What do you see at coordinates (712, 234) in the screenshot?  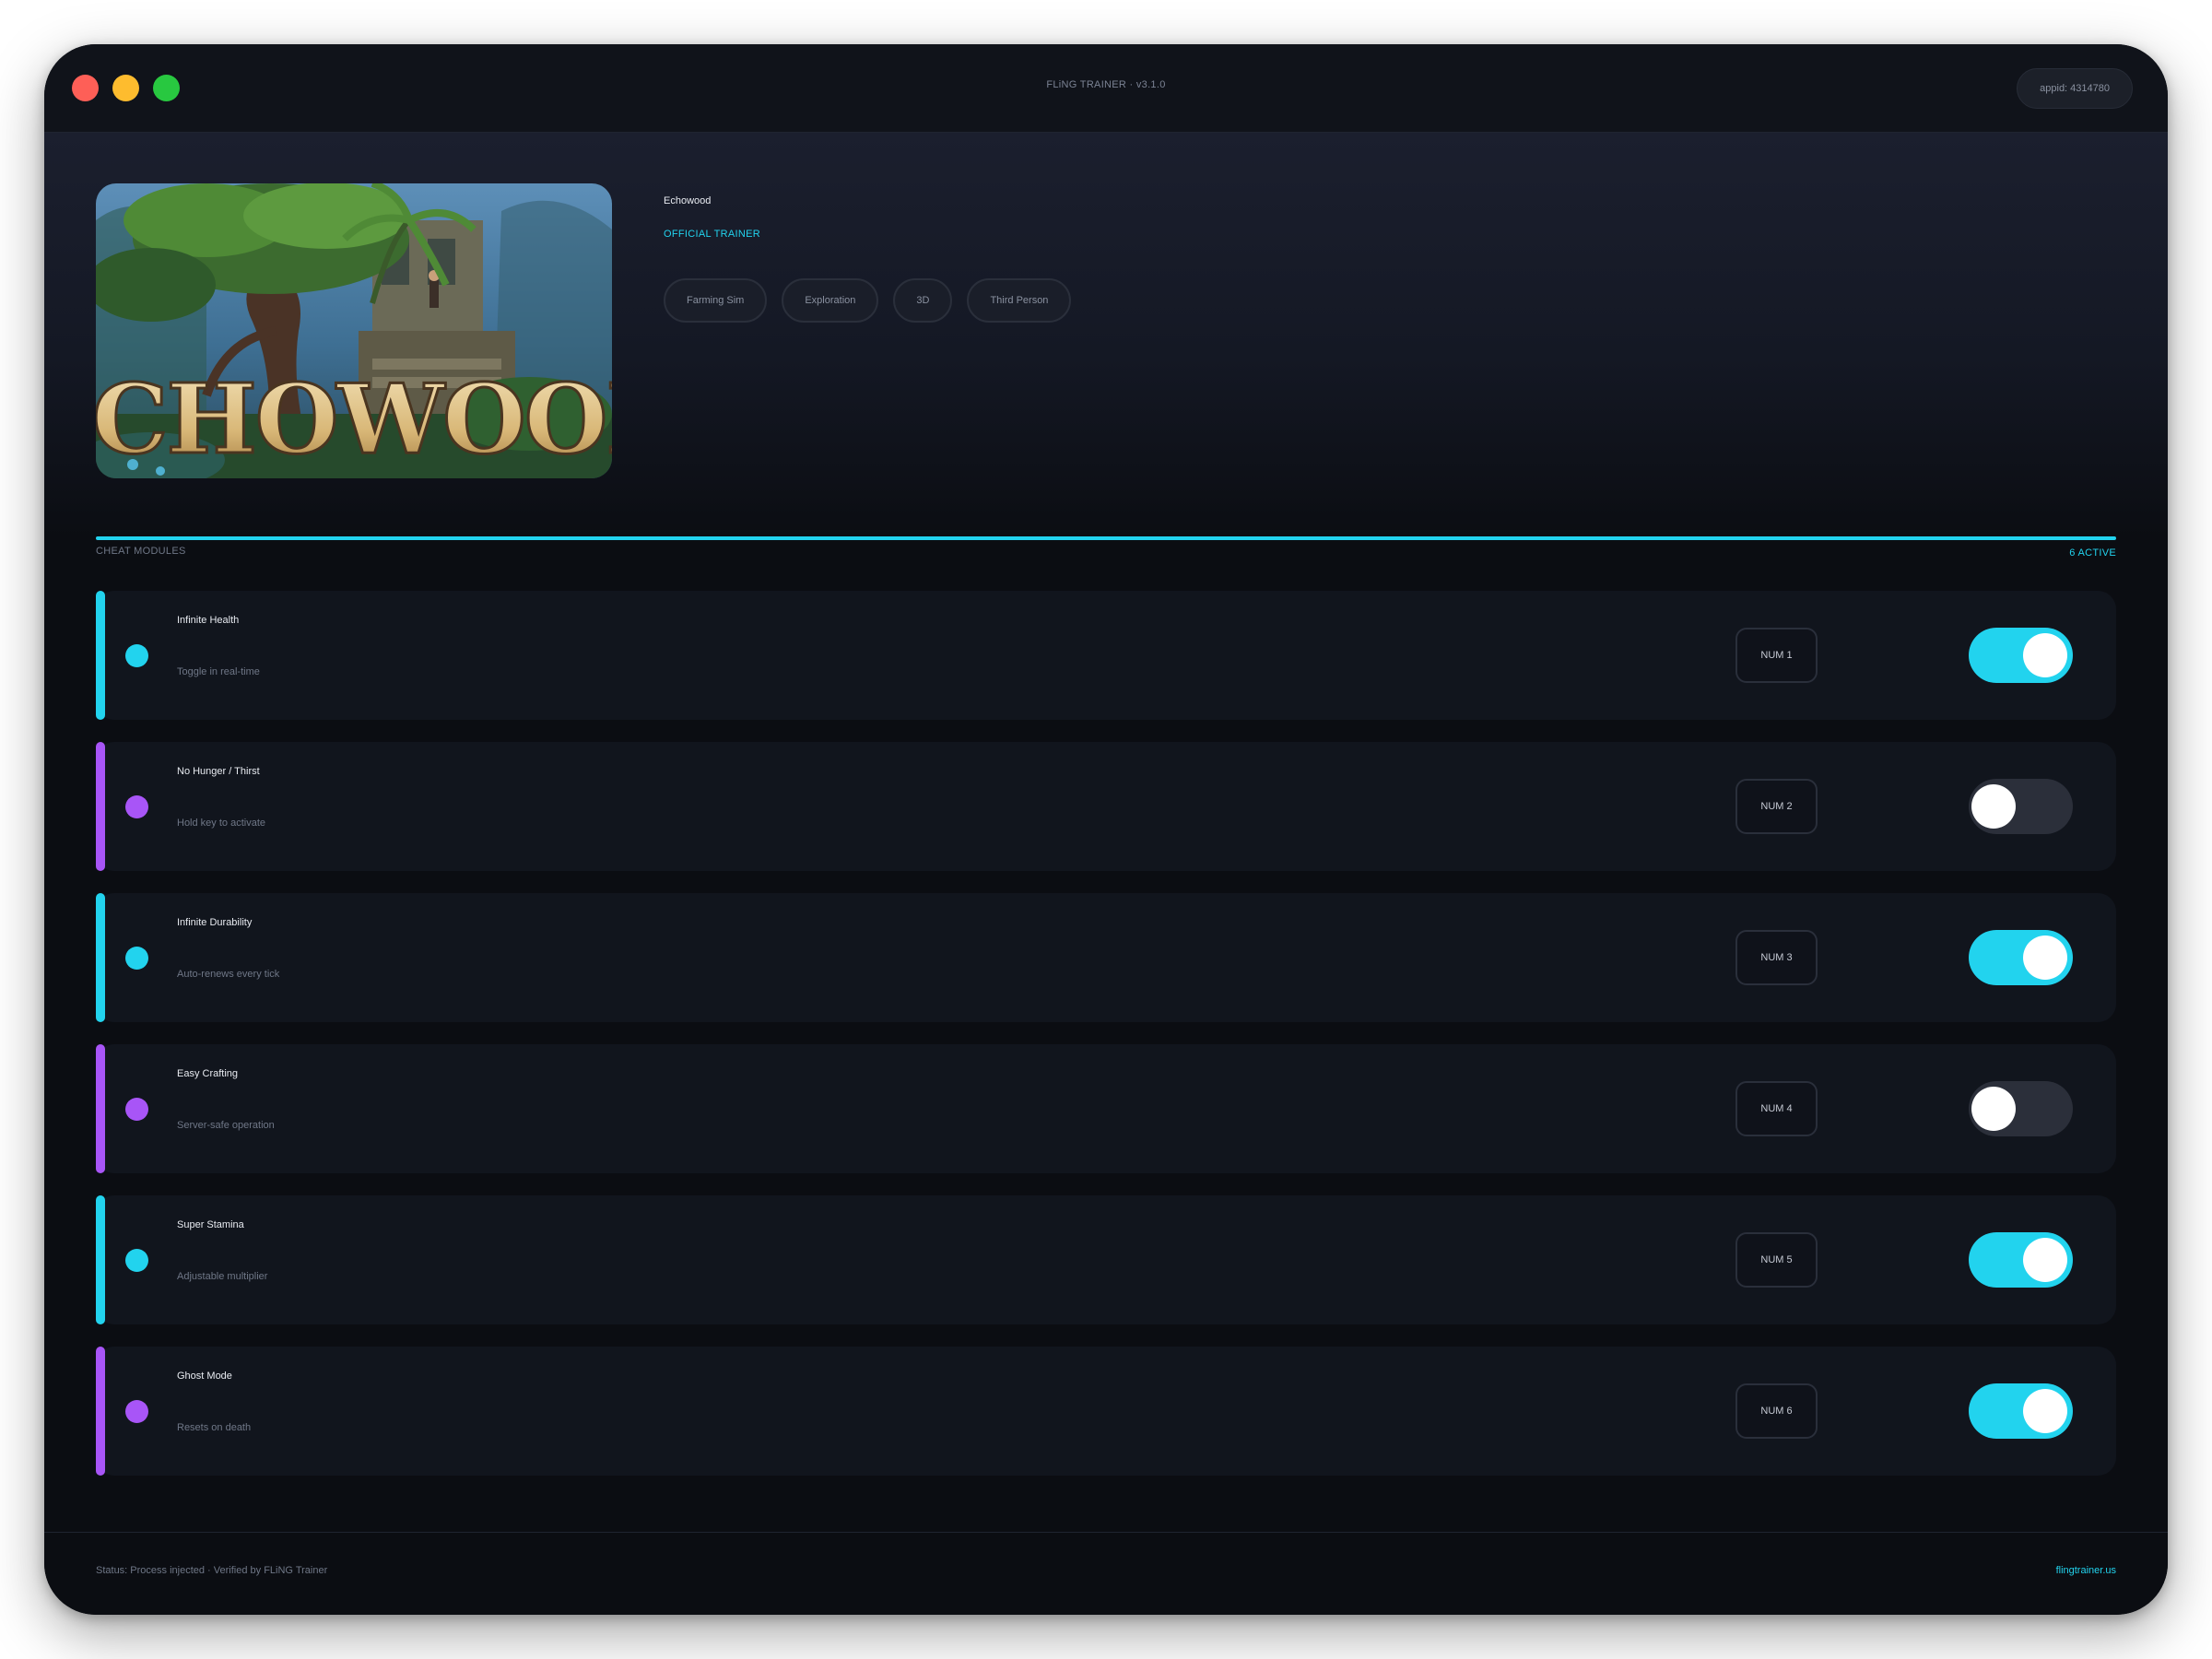 I see `official-trainer-badge: OFFICIAL TRAINER` at bounding box center [712, 234].